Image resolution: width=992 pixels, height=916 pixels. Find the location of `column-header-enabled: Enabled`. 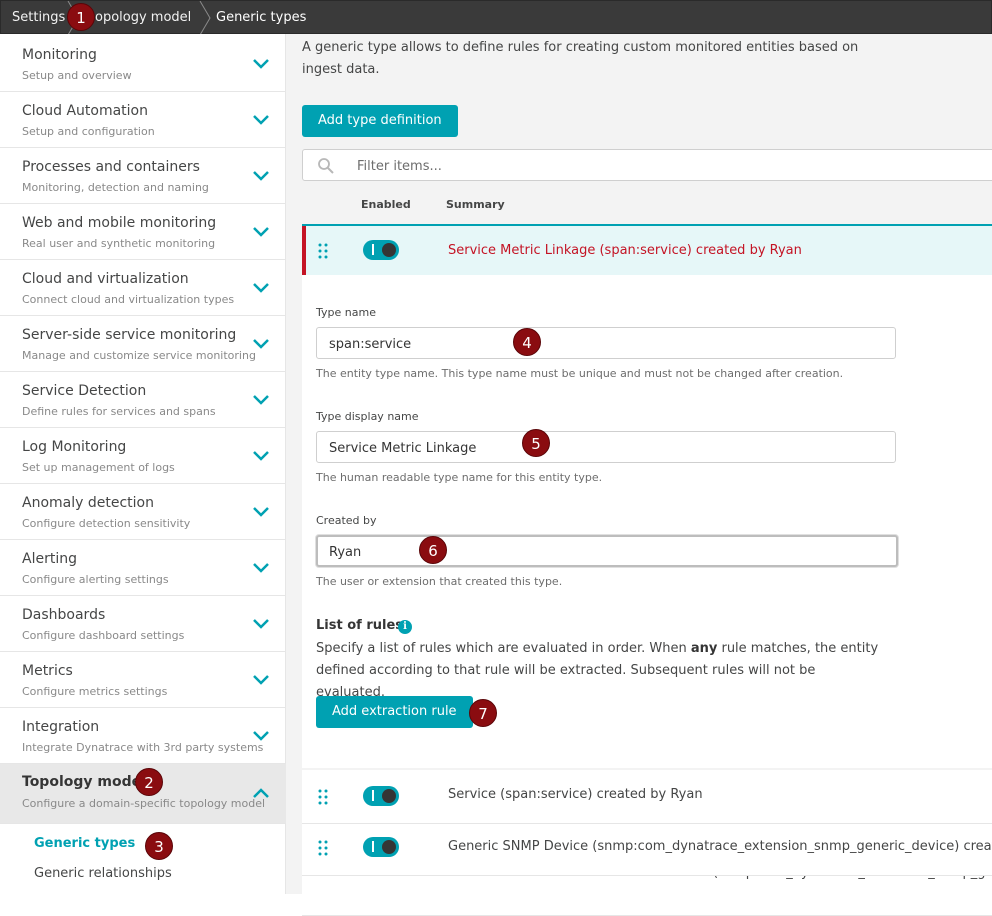

column-header-enabled: Enabled is located at coordinates (386, 204).